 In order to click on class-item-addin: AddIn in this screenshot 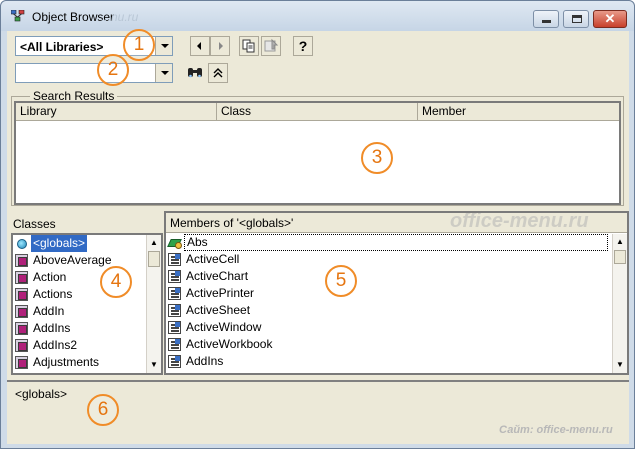, I will do `click(80, 311)`.